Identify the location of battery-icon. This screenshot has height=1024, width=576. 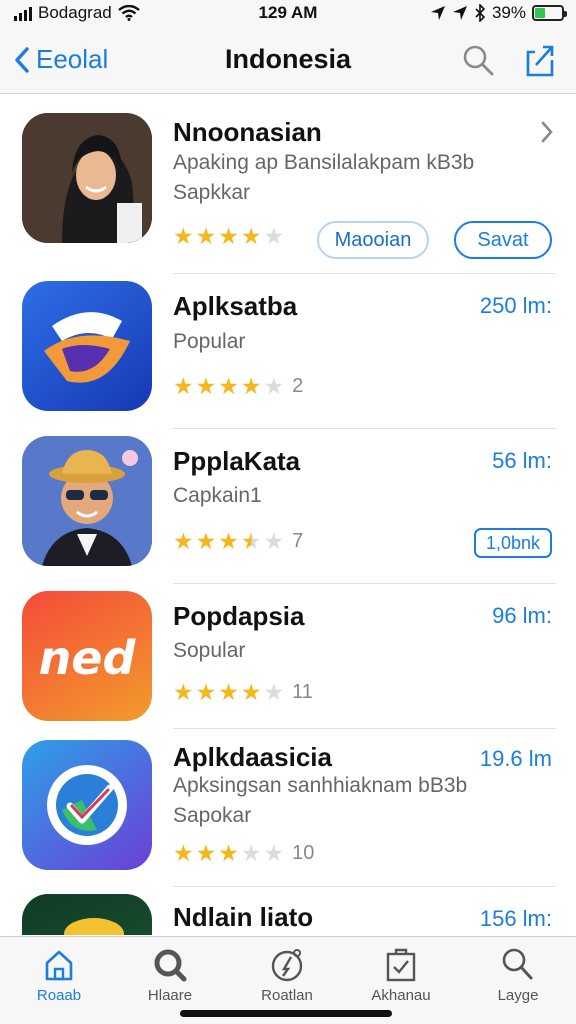
(549, 13).